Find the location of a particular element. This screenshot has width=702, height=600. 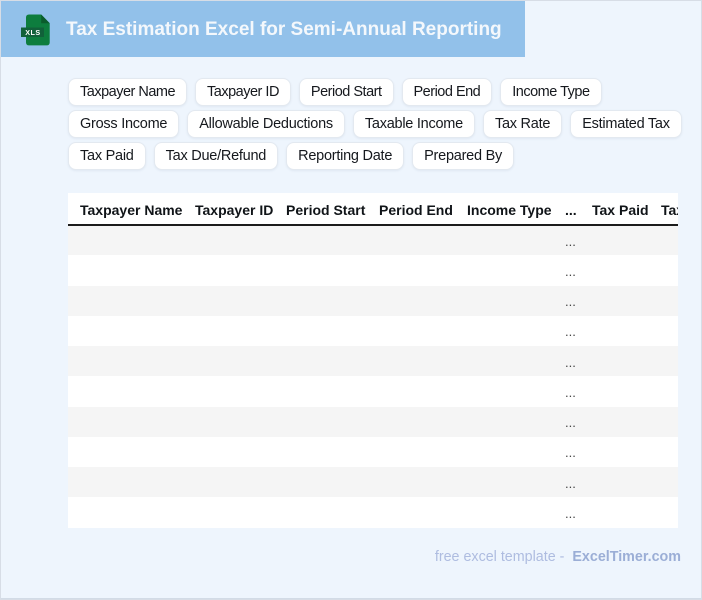

svg-text: XLS is located at coordinates (32, 32).